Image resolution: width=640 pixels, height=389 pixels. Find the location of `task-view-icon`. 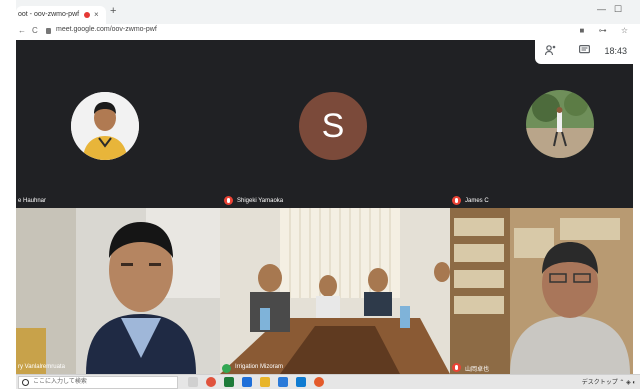

task-view-icon is located at coordinates (193, 382).